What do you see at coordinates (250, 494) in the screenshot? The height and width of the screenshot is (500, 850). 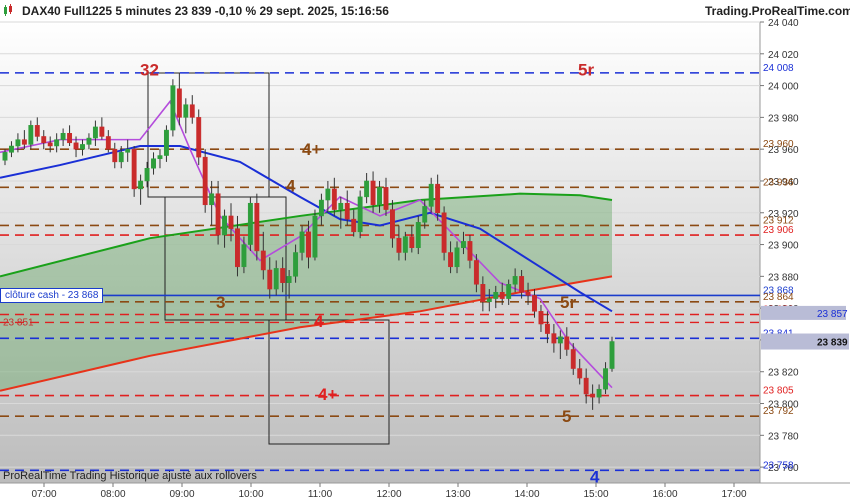 I see `x-tick-label: 10:00` at bounding box center [250, 494].